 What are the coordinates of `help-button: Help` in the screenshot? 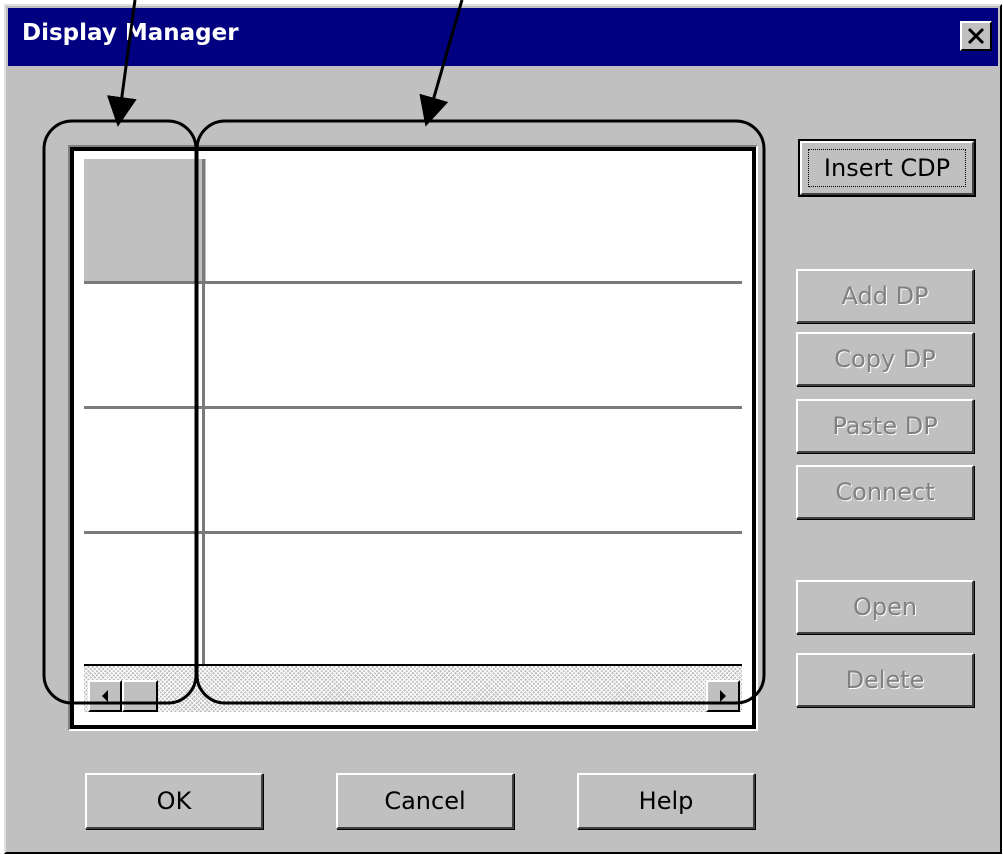 It's located at (666, 801).